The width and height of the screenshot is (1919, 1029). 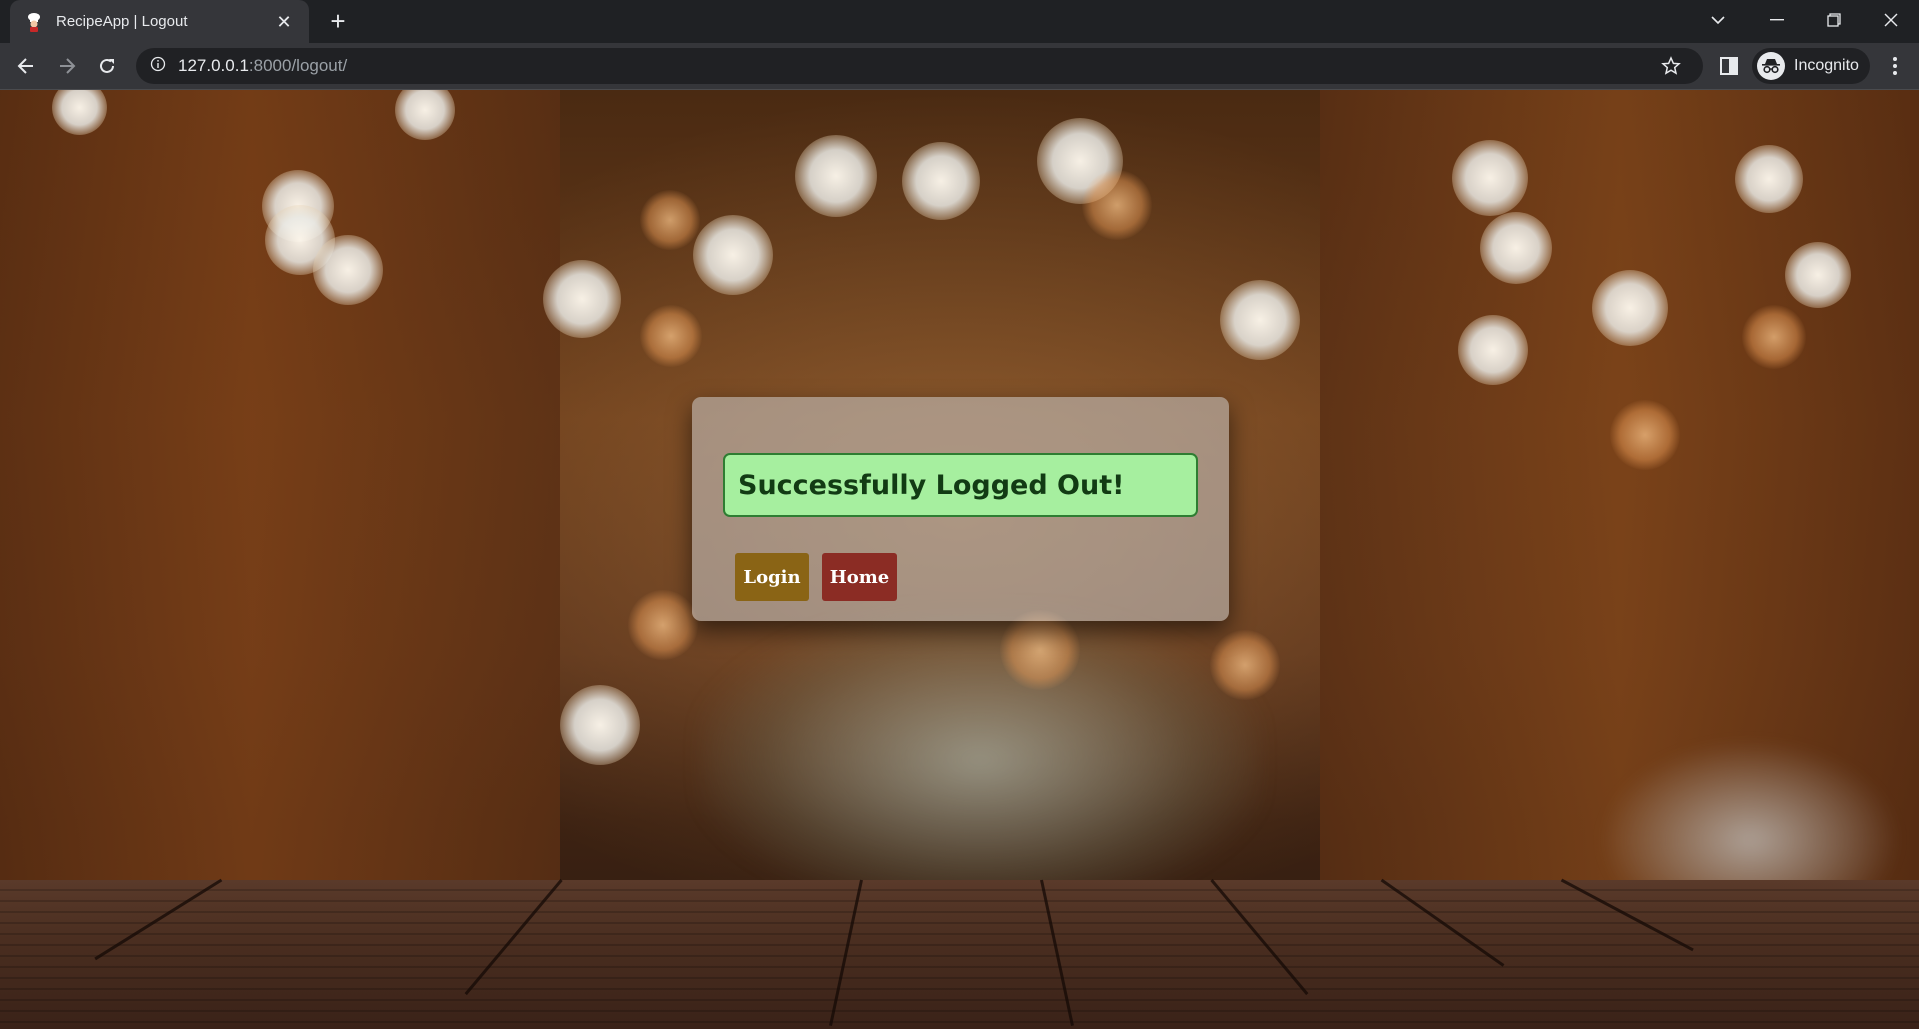 What do you see at coordinates (1826, 65) in the screenshot?
I see `incognito-label: Incognito` at bounding box center [1826, 65].